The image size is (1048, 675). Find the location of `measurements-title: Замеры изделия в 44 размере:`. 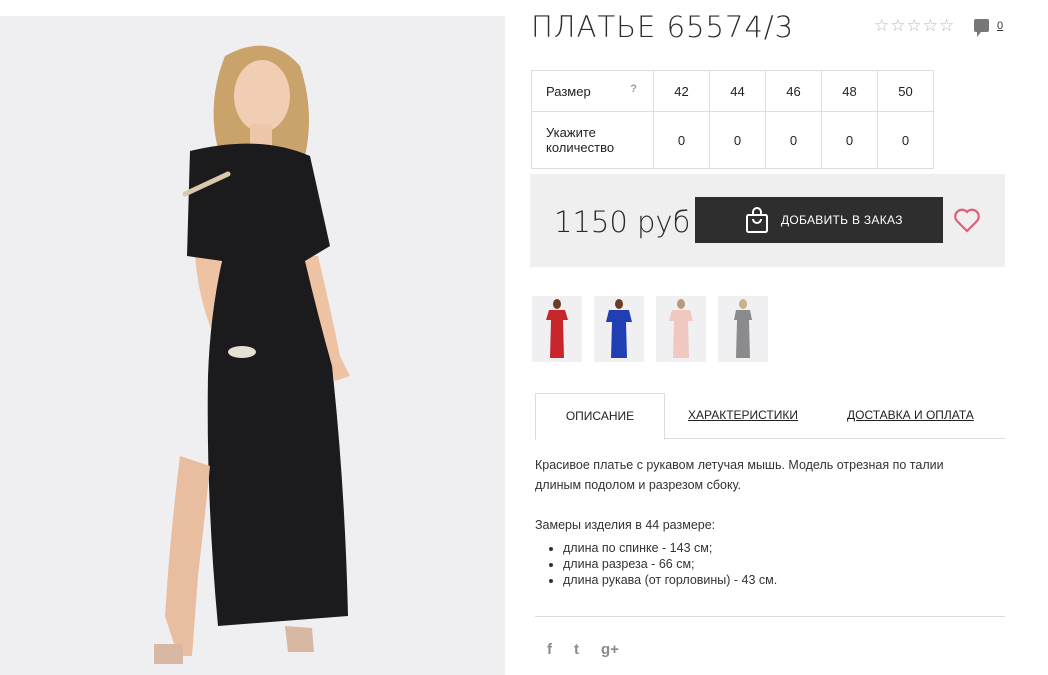

measurements-title: Замеры изделия в 44 размере: is located at coordinates (625, 525).